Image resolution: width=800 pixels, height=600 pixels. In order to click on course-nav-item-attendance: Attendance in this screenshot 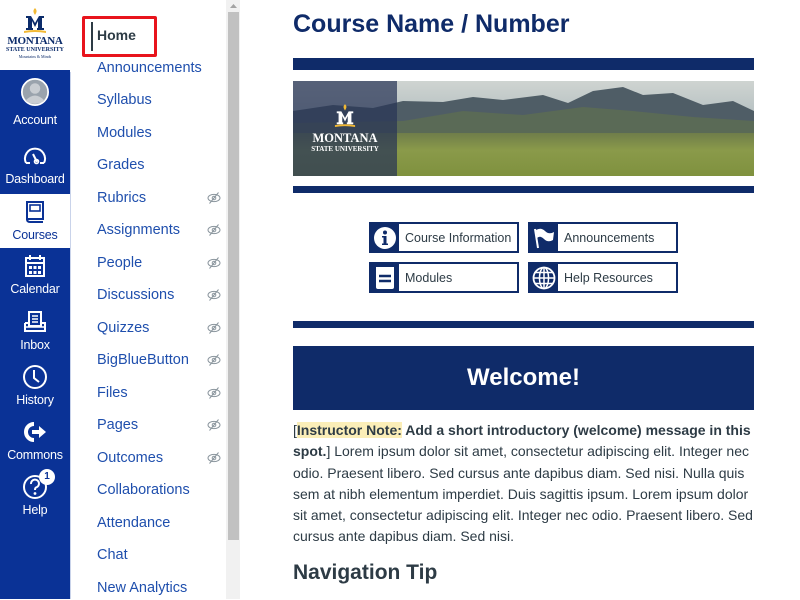, I will do `click(161, 523)`.